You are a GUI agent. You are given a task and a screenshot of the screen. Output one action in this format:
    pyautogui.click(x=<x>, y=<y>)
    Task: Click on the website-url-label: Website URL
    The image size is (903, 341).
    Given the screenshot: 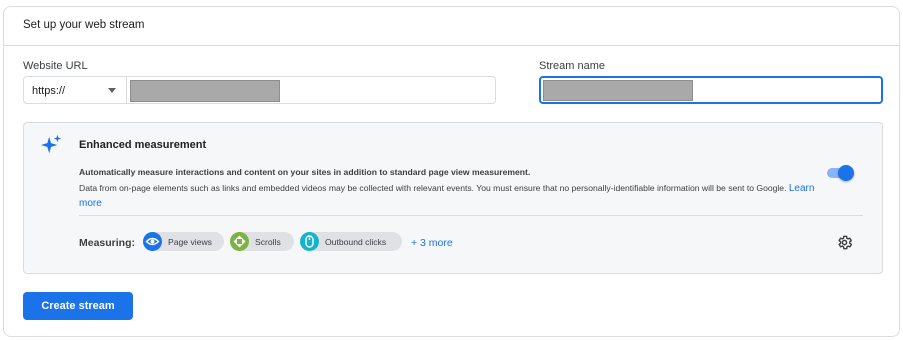 What is the action you would take?
    pyautogui.click(x=55, y=66)
    